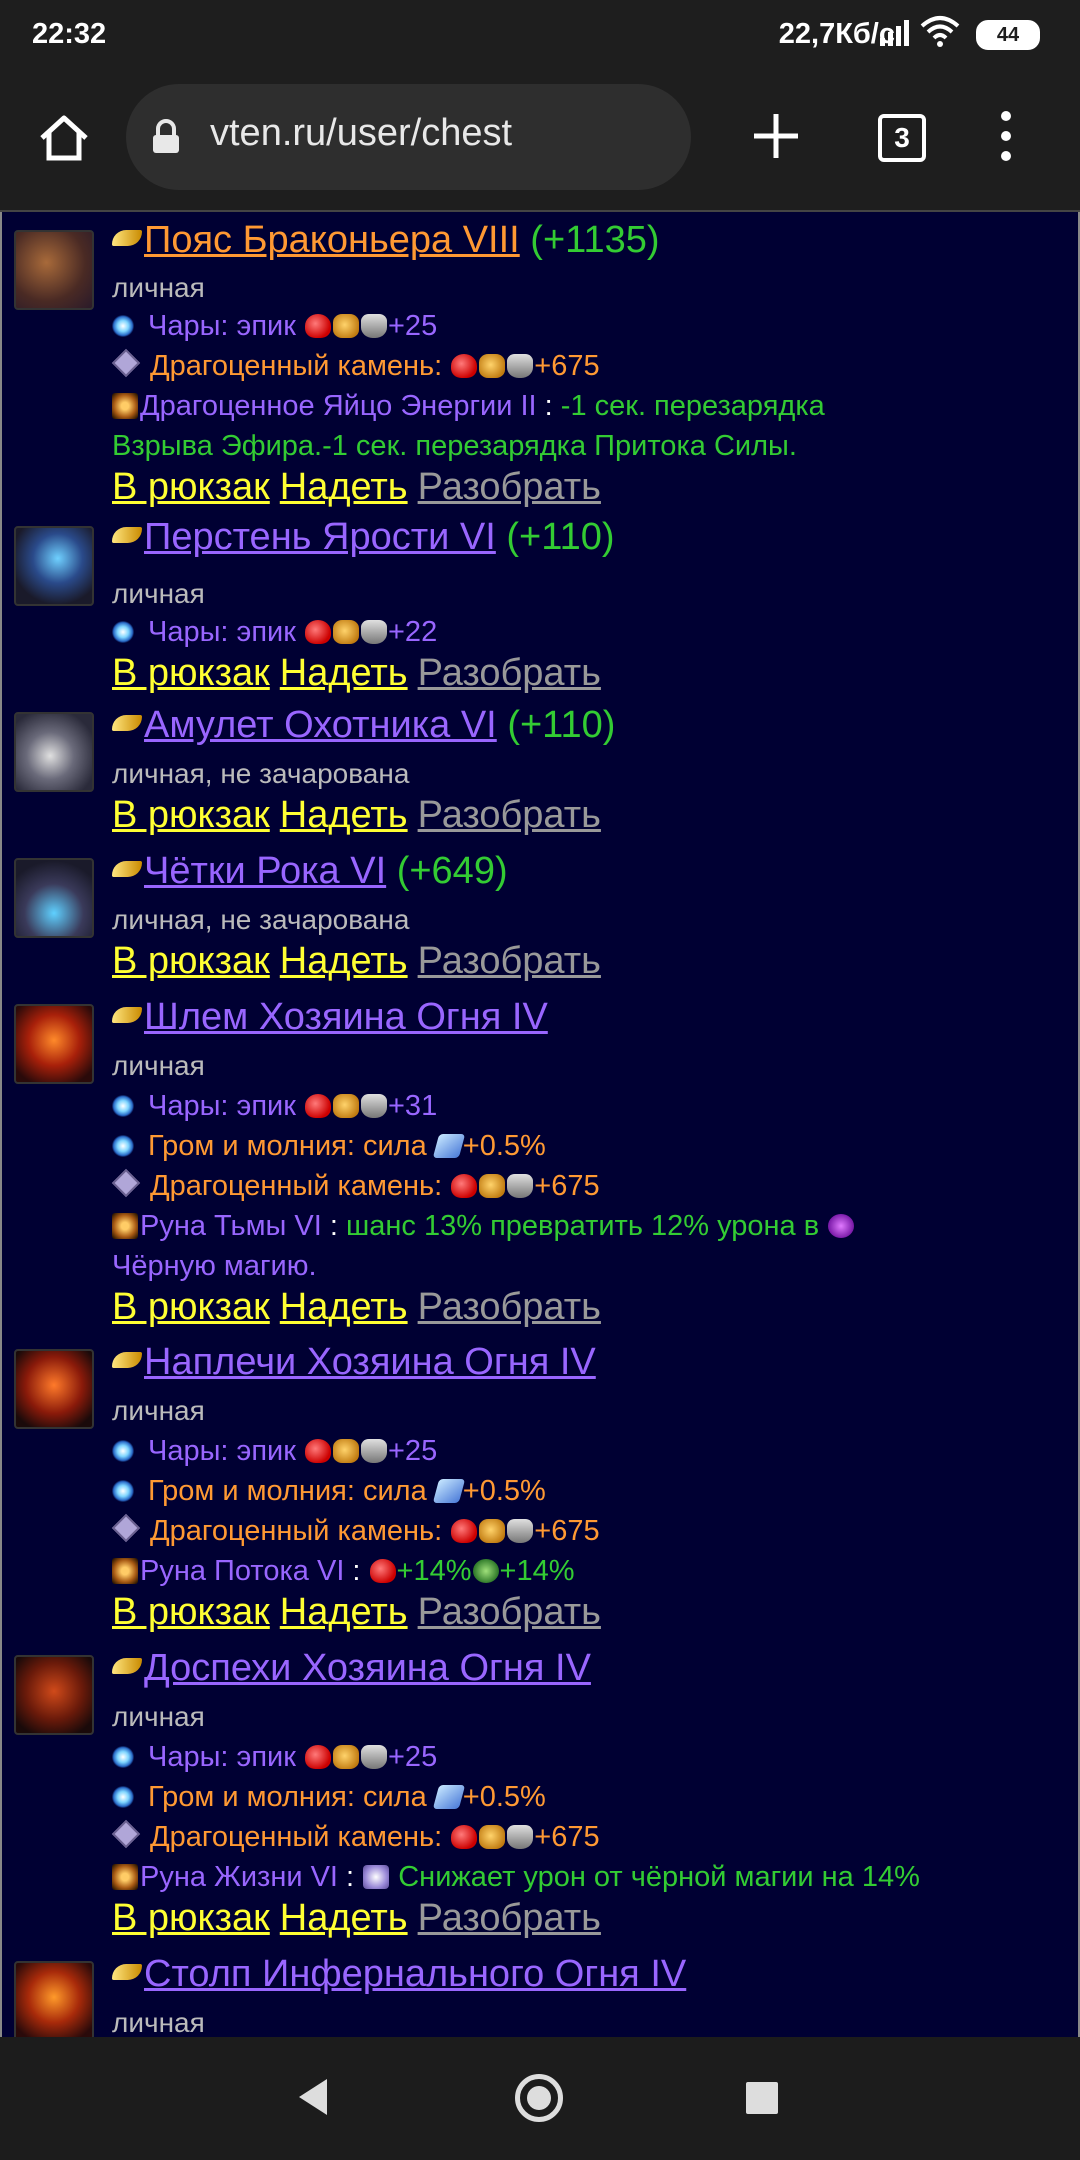  I want to click on new-tab-icon, so click(776, 136).